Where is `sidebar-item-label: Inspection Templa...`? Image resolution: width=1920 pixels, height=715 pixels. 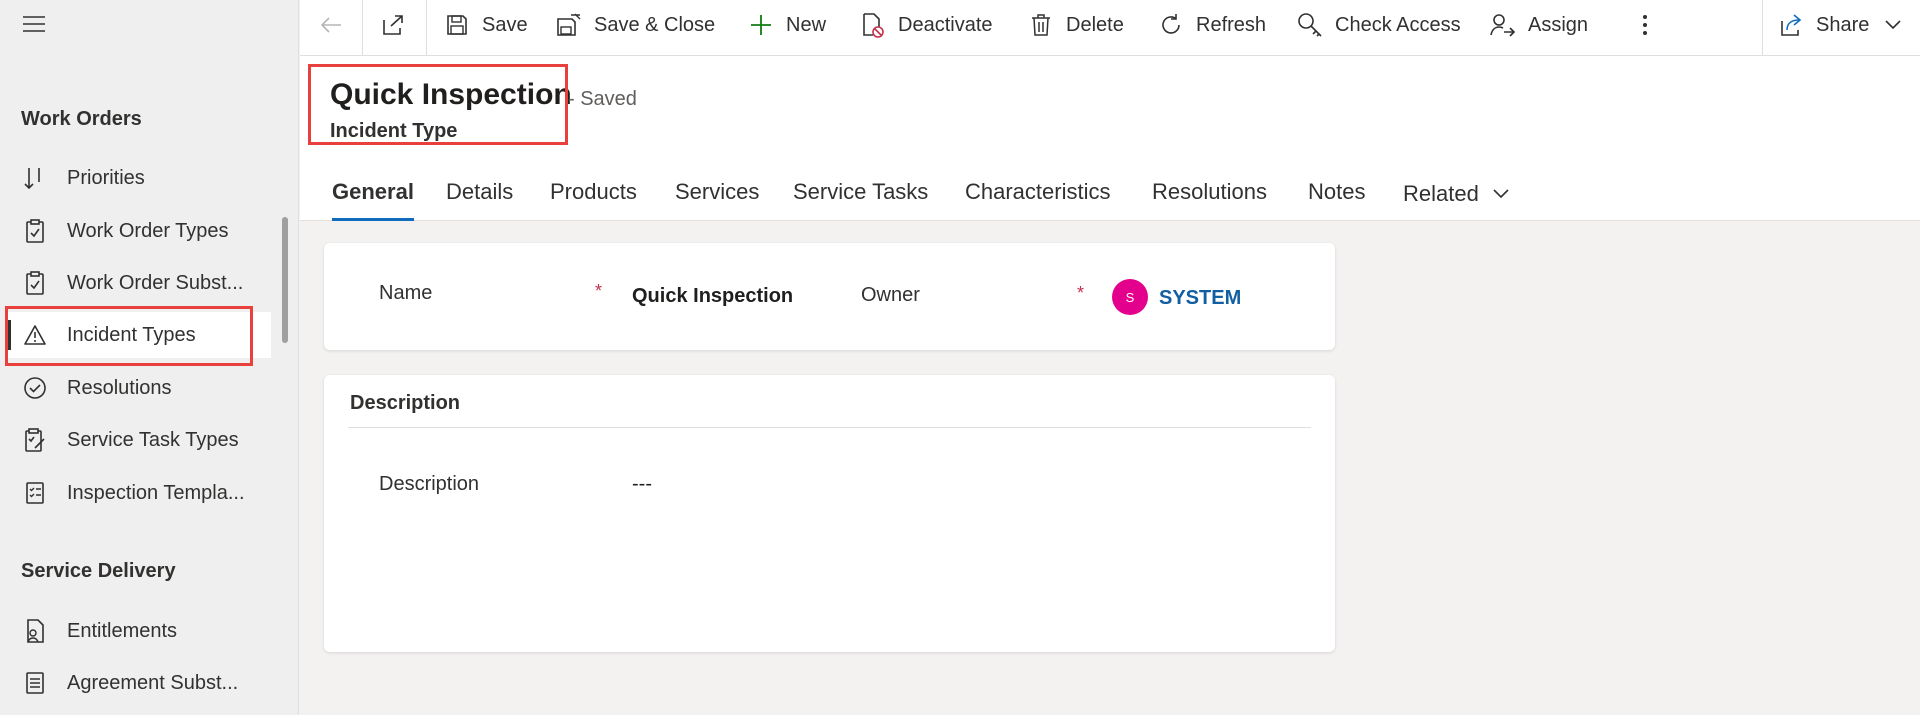 sidebar-item-label: Inspection Templa... is located at coordinates (156, 492).